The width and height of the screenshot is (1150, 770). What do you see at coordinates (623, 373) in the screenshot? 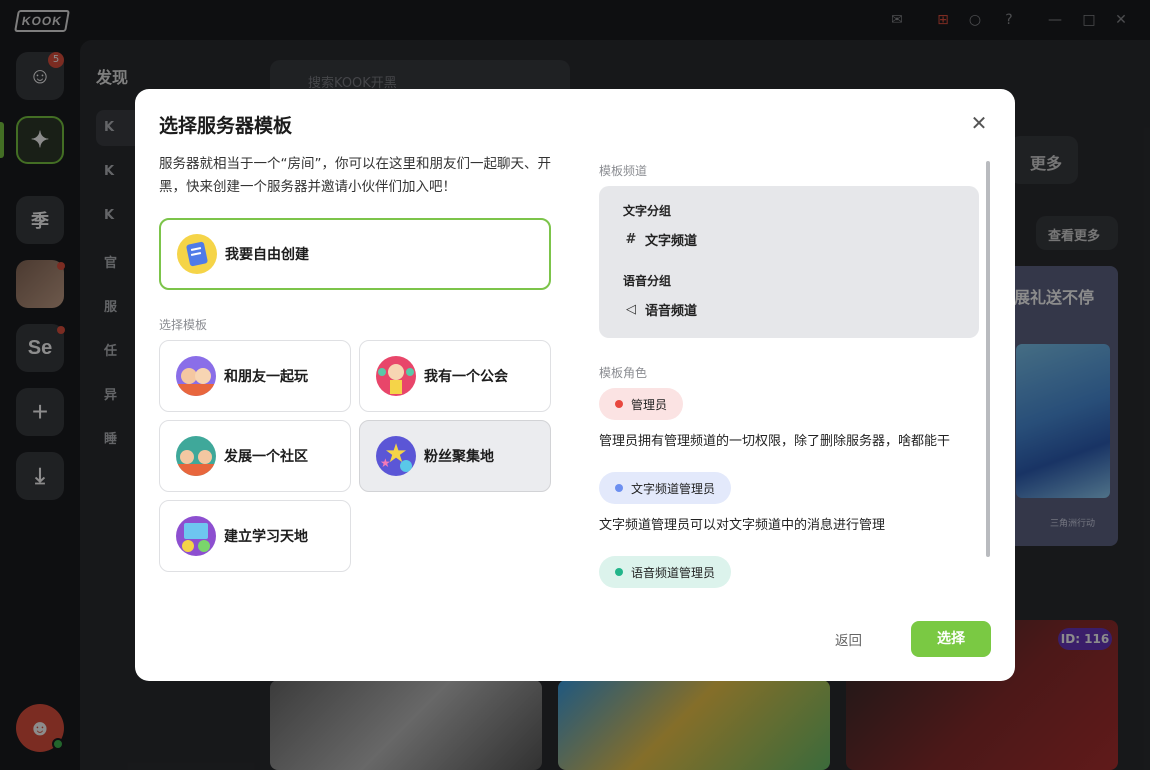
I see `roles-section-label: 模板角色` at bounding box center [623, 373].